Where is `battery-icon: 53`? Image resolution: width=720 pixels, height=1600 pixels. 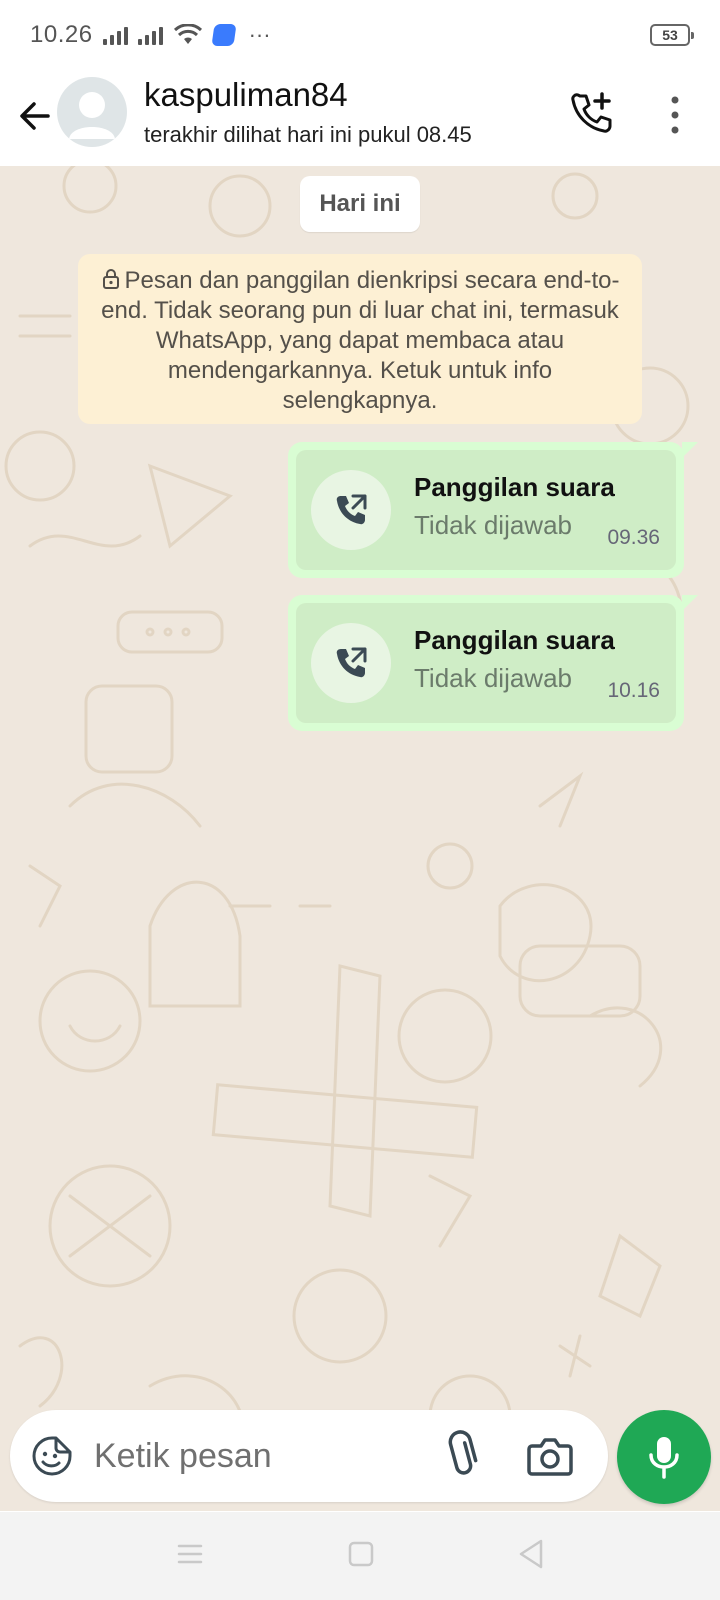
battery-icon: 53 is located at coordinates (672, 35).